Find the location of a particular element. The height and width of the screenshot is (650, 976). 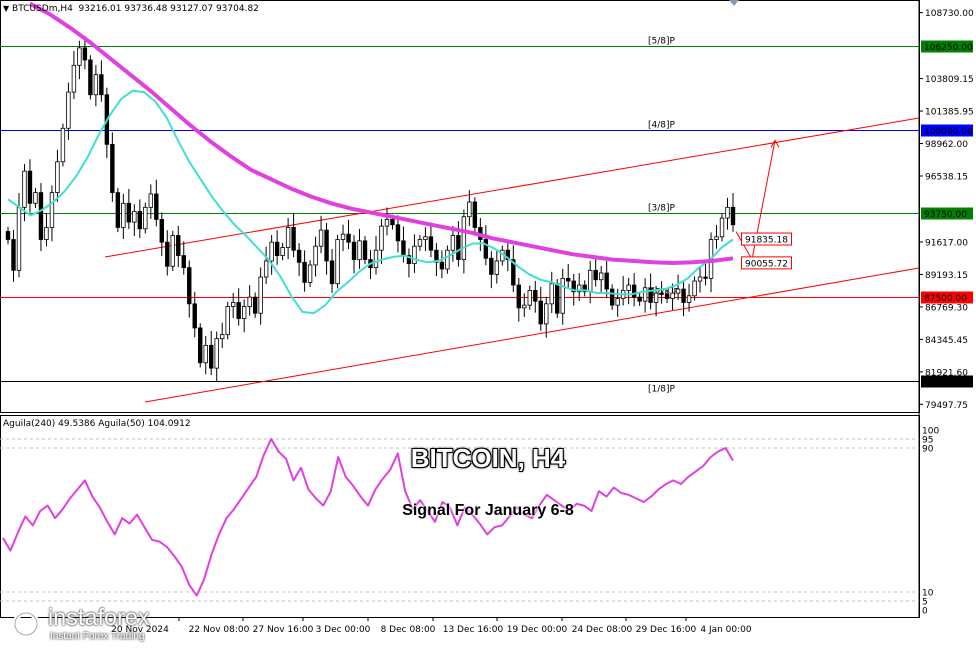

indicator-label: Aguila(240) 49.5386 Aguila(50) 104.0912 is located at coordinates (97, 424).